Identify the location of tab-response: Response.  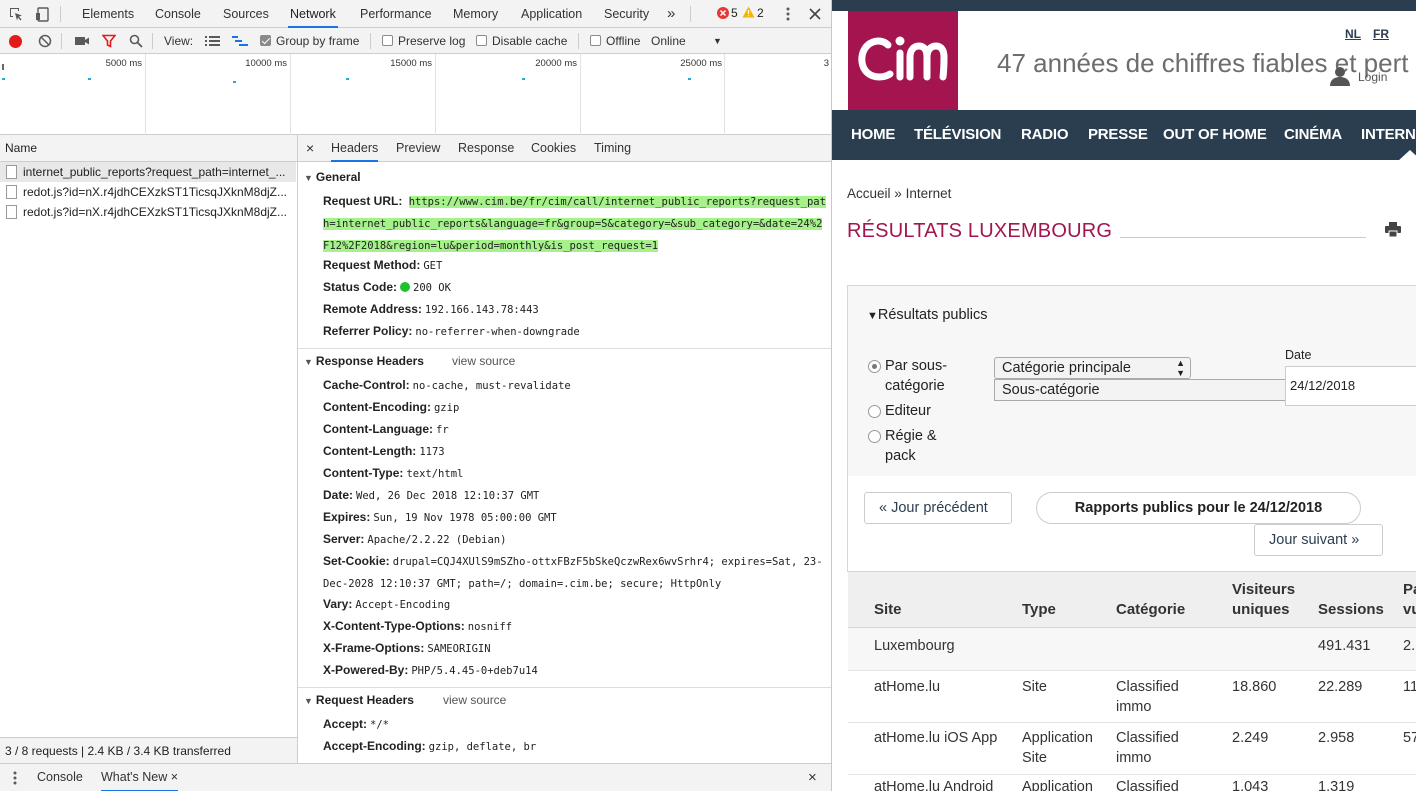
(486, 148).